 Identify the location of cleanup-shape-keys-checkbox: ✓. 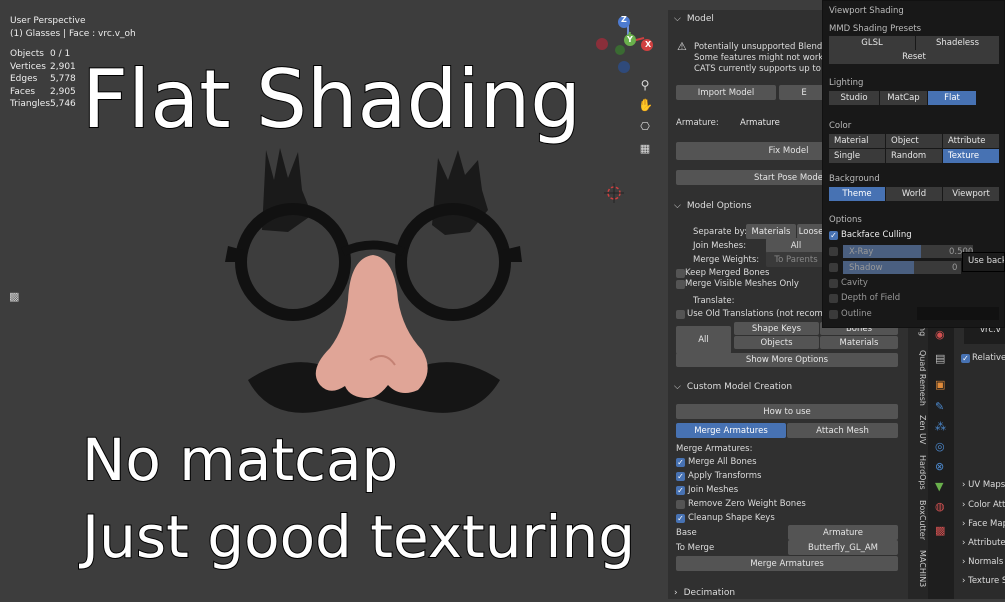
(680, 518).